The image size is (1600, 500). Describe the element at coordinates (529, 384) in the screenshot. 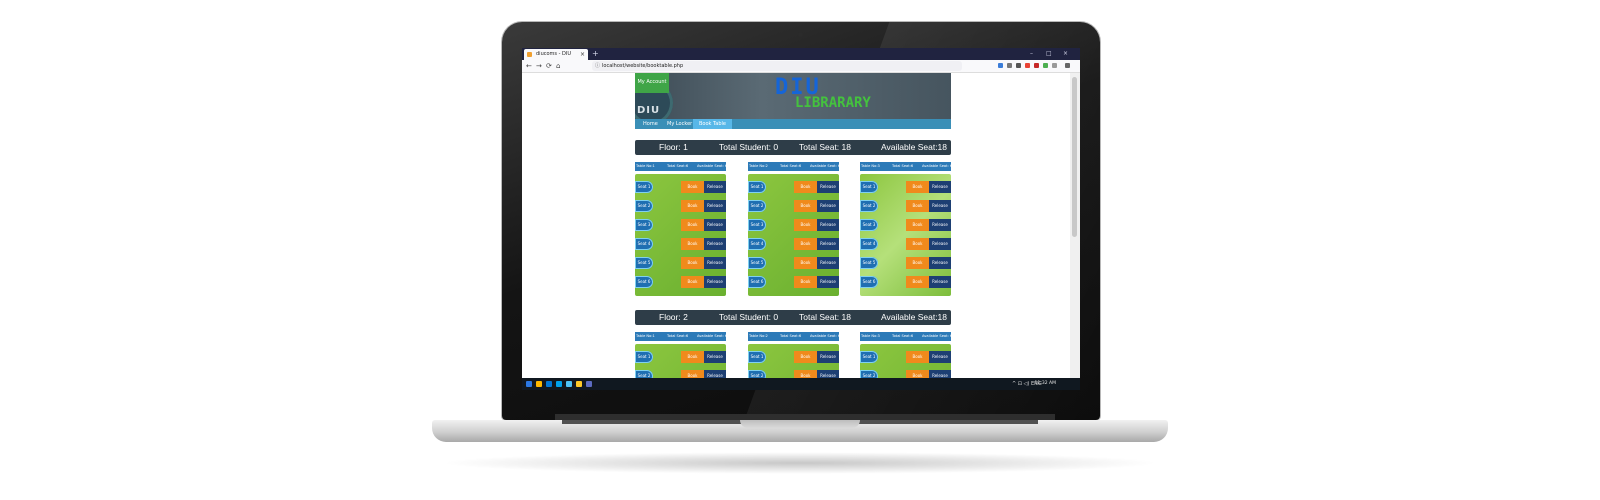

I see `start-icon` at that location.